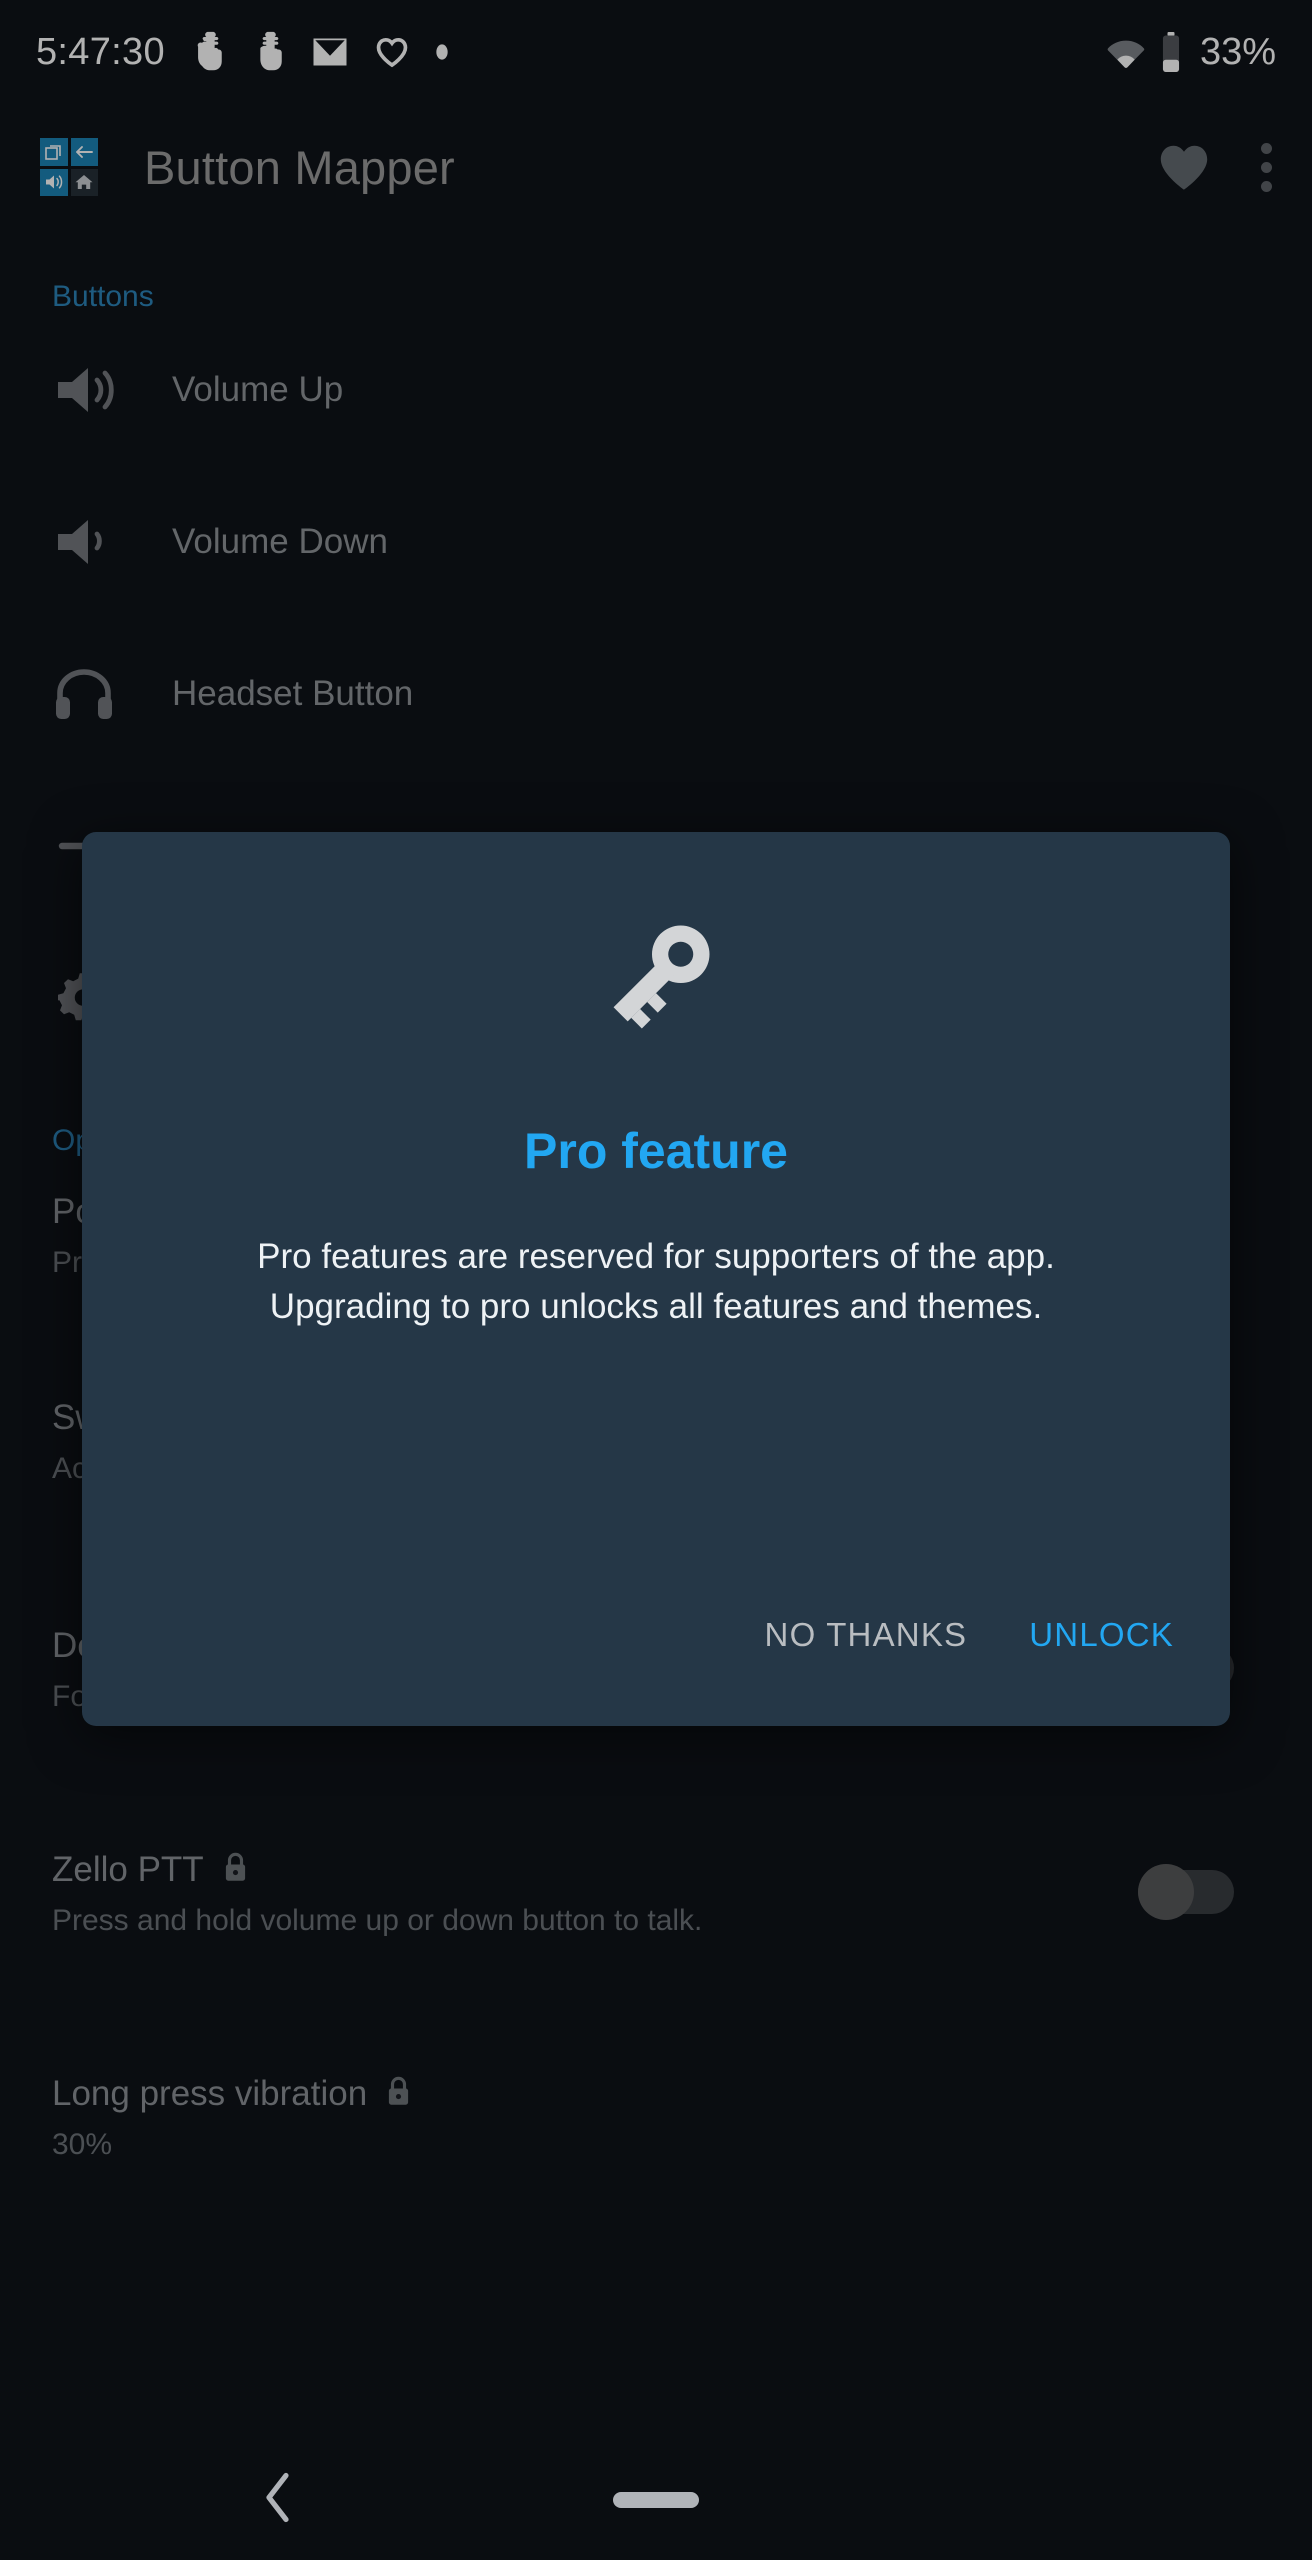 The width and height of the screenshot is (1312, 2560). I want to click on battery-percent: 33%, so click(1237, 51).